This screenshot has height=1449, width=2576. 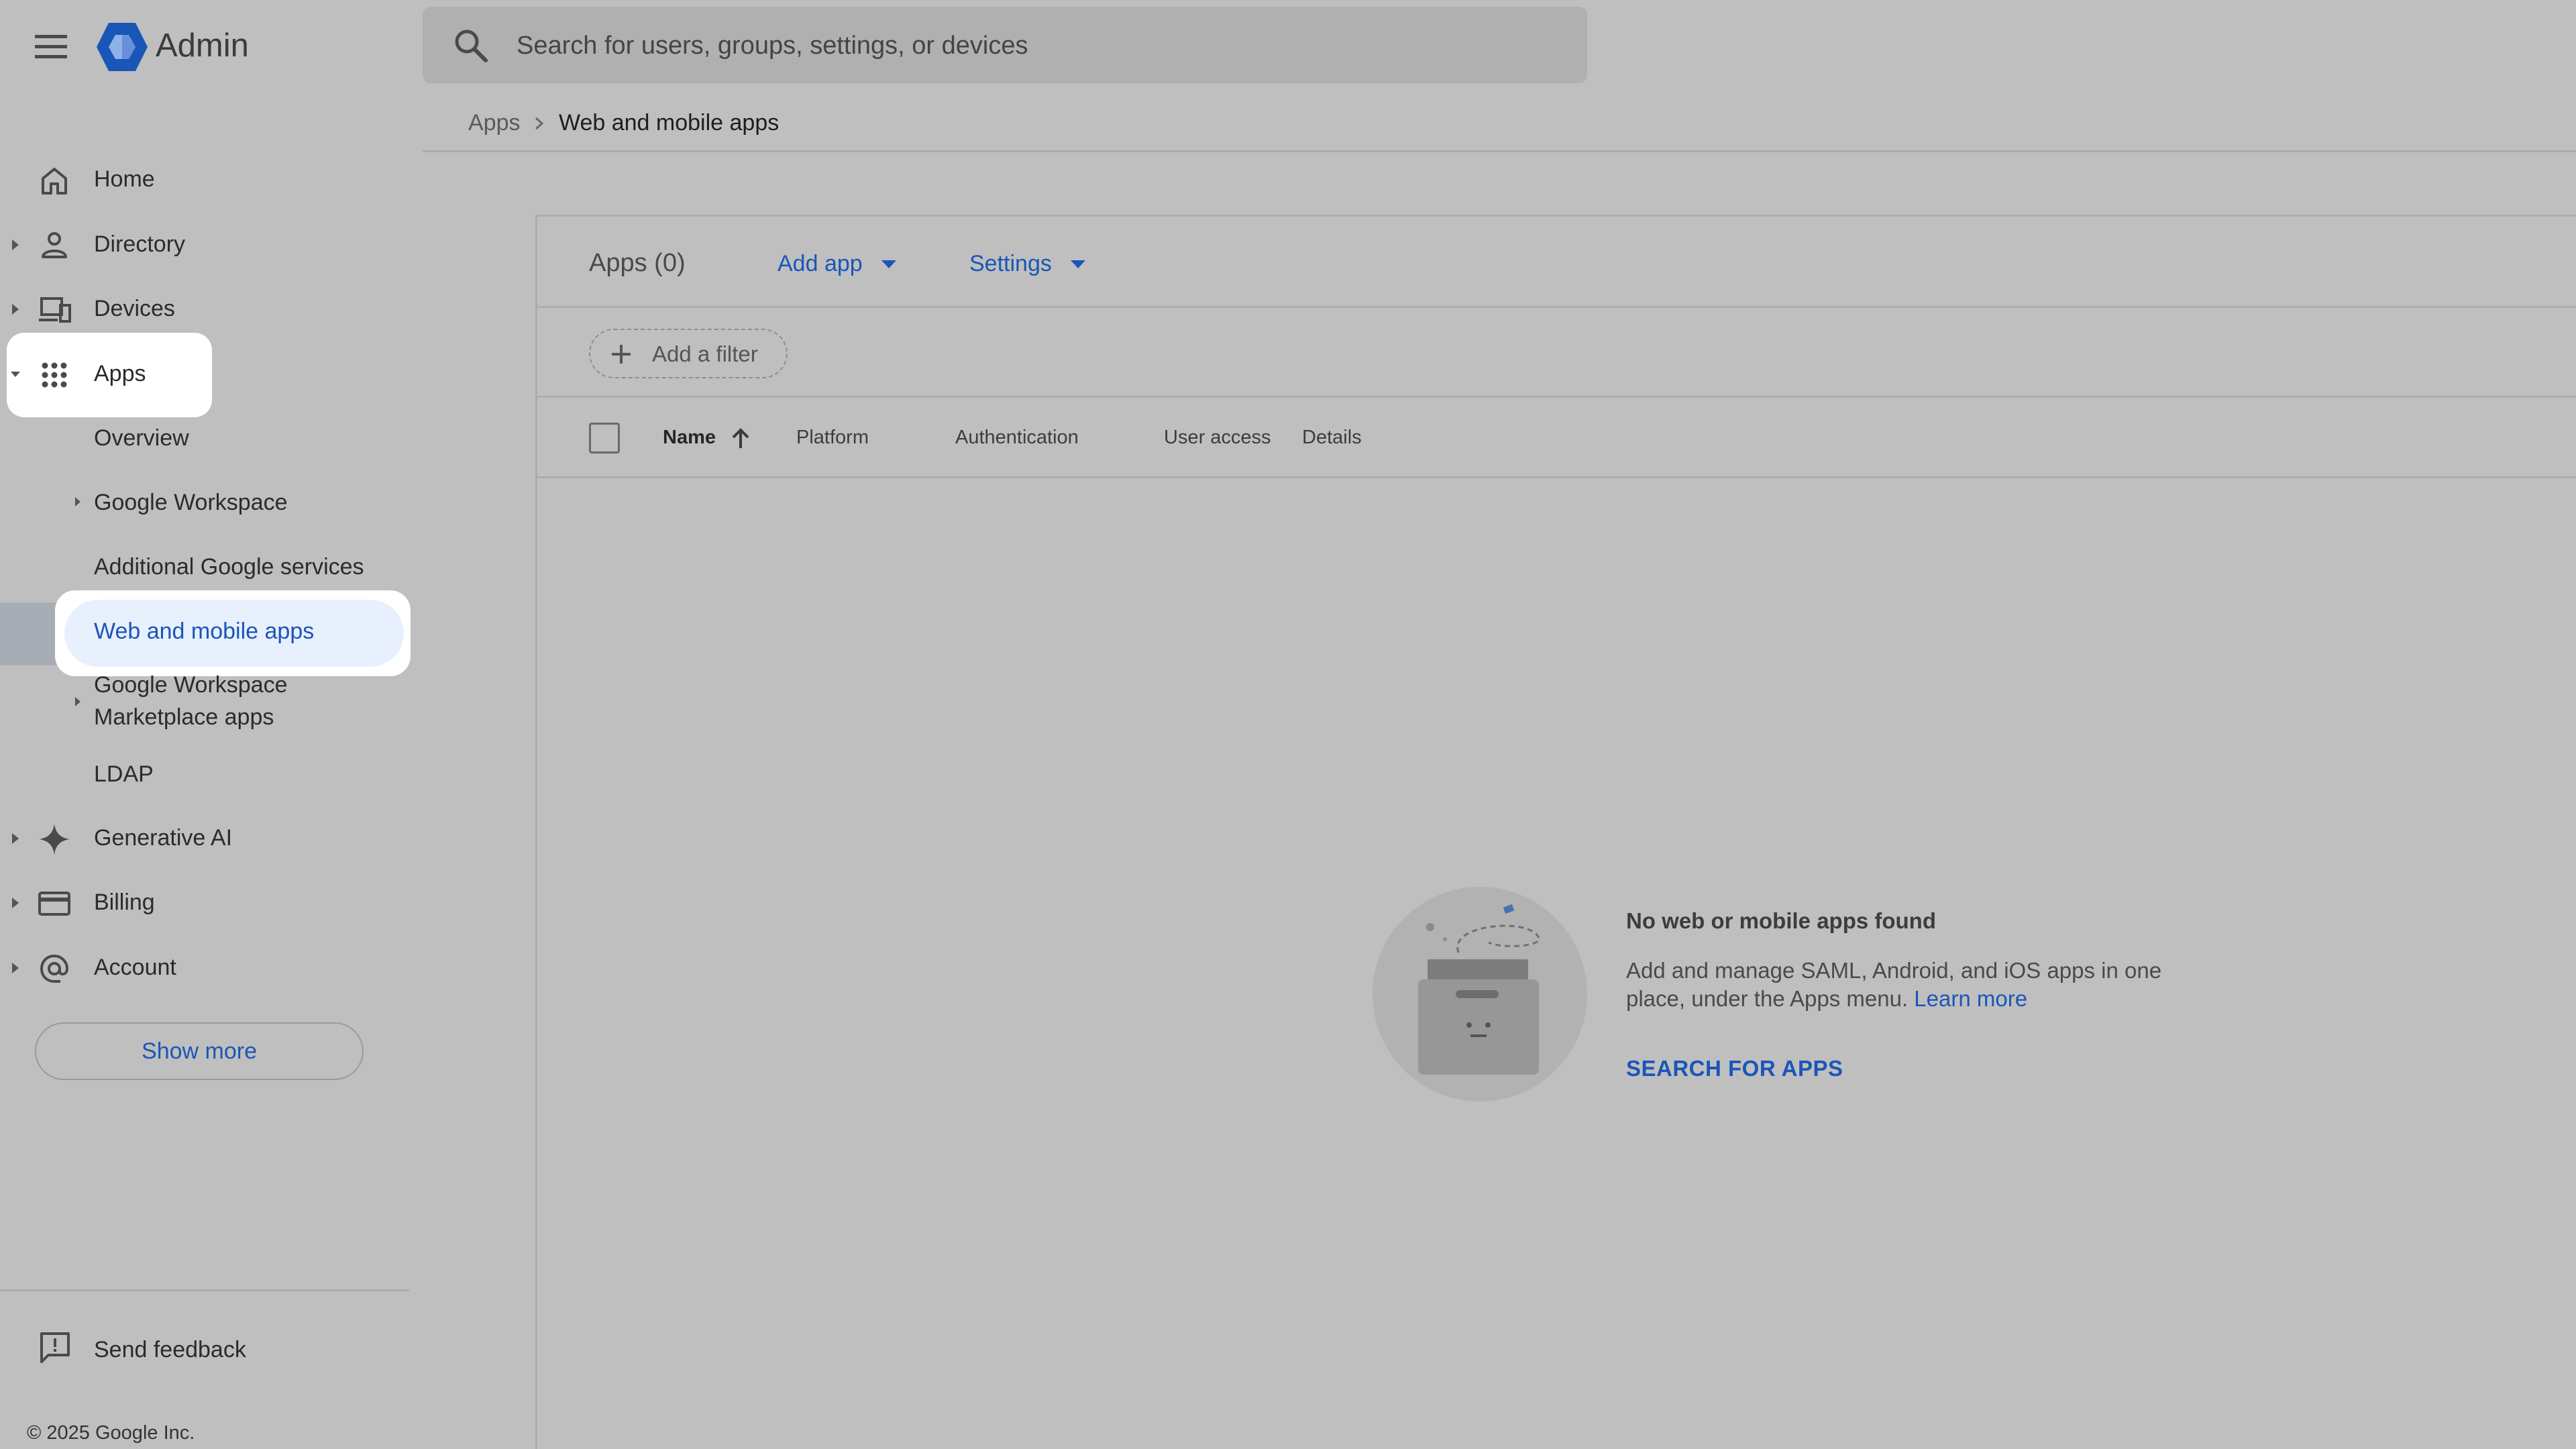 I want to click on show-more-button: Show more, so click(x=199, y=1051).